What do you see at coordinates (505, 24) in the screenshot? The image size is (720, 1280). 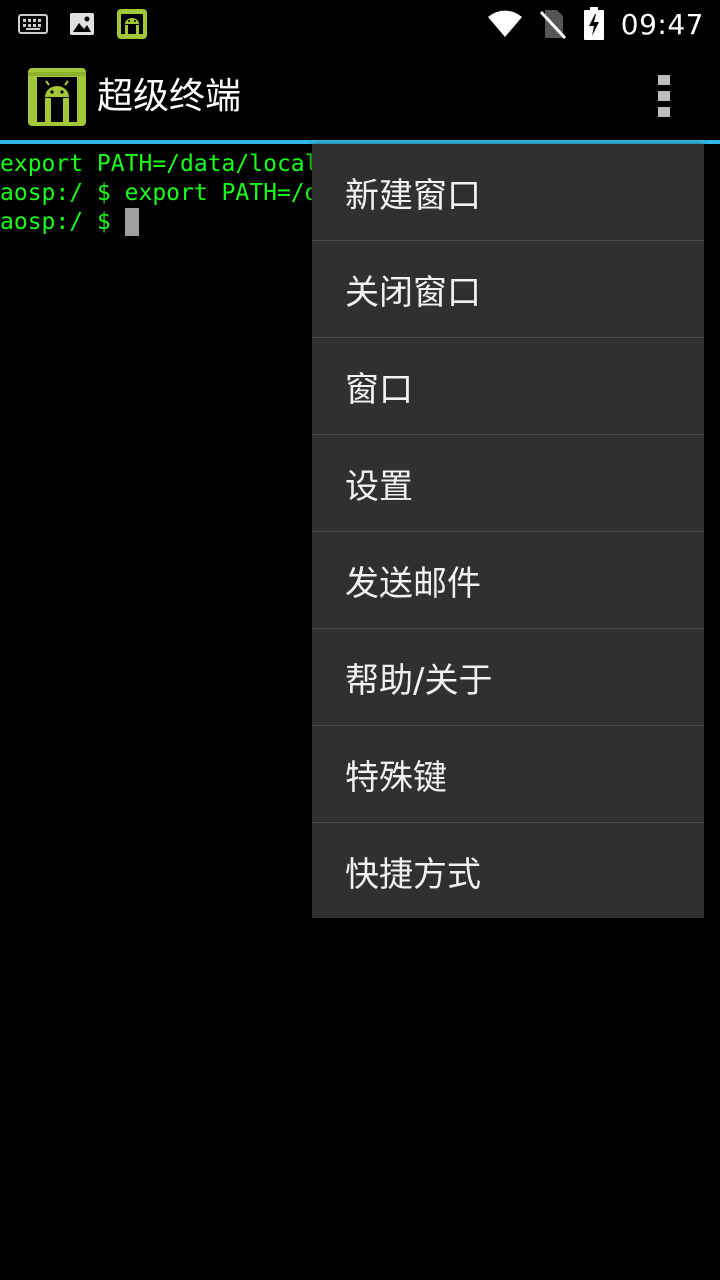 I see `wifi-icon` at bounding box center [505, 24].